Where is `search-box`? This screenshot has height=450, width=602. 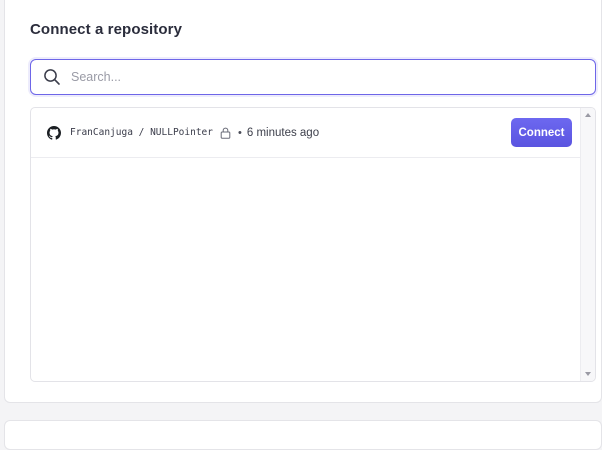 search-box is located at coordinates (313, 77).